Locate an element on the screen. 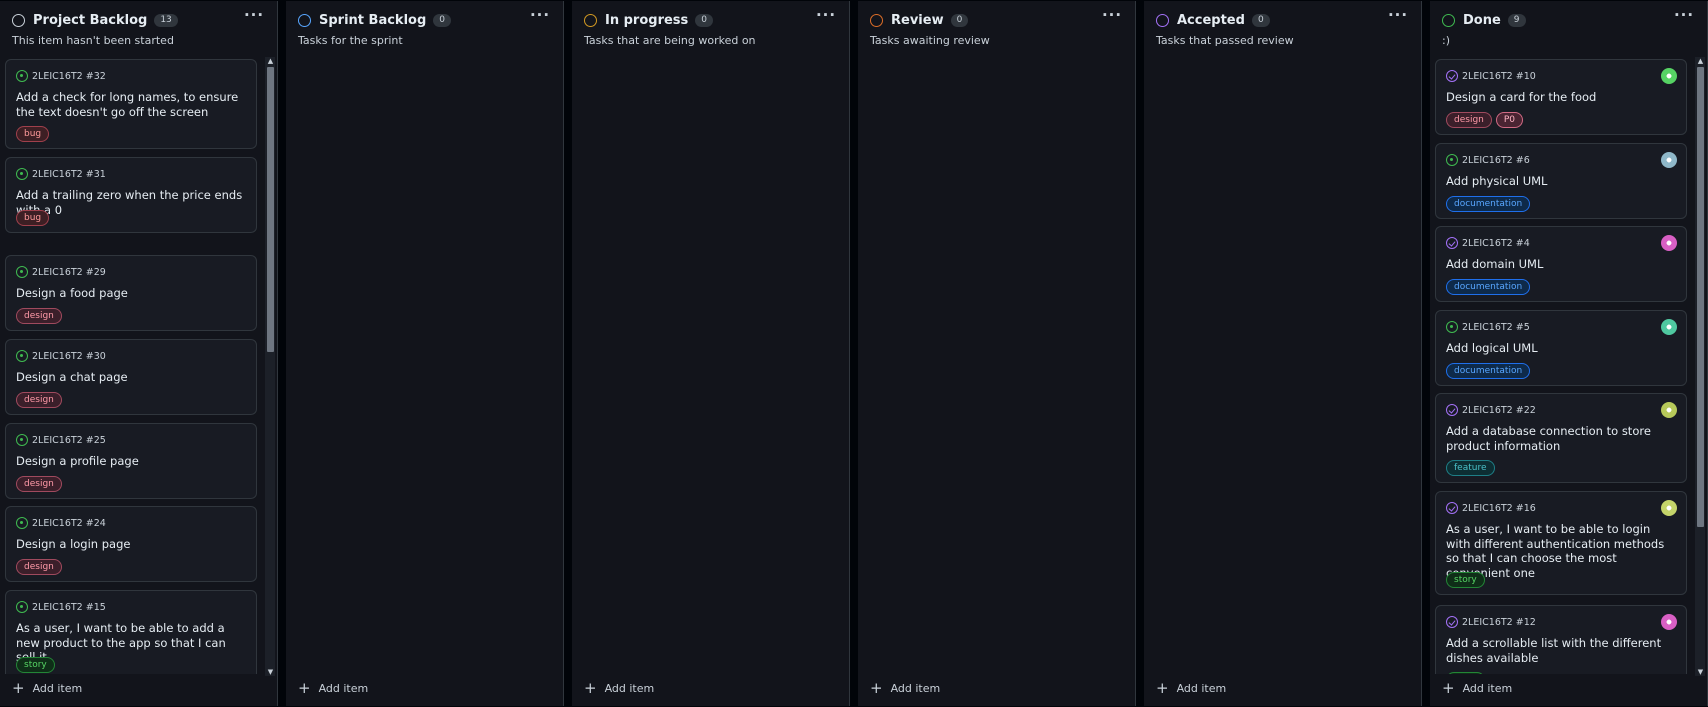 This screenshot has height=707, width=1708. issue-number: 2LEIC16T2 #5 is located at coordinates (1496, 327).